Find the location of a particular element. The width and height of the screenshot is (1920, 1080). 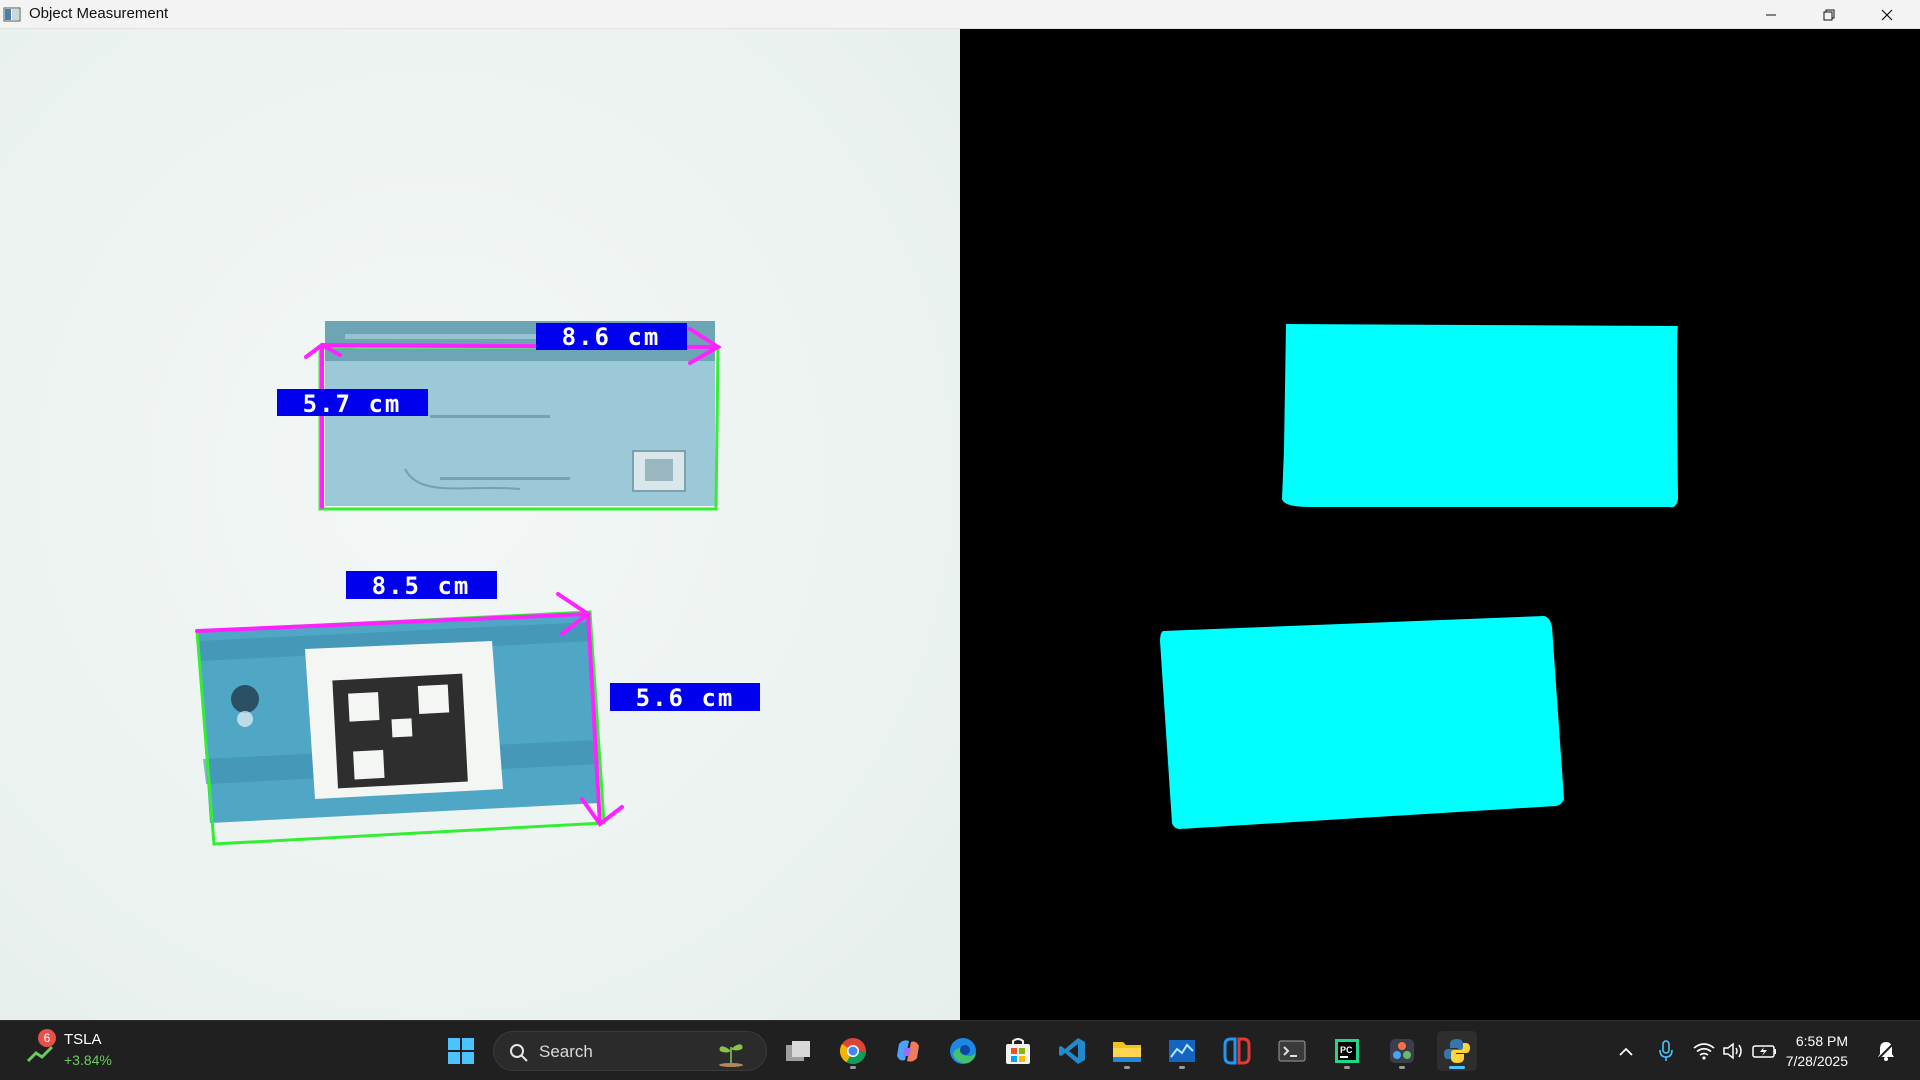

svg-text: 8.6 cm is located at coordinates (611, 337).